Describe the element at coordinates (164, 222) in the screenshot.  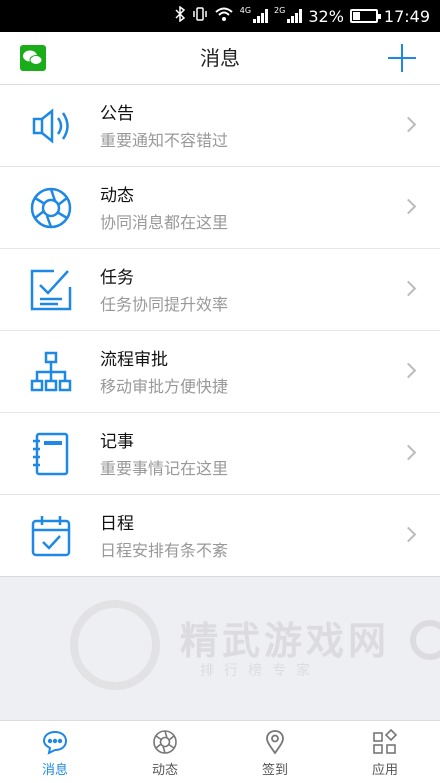
I see `item-subtitle: 协同消息都在这里` at that location.